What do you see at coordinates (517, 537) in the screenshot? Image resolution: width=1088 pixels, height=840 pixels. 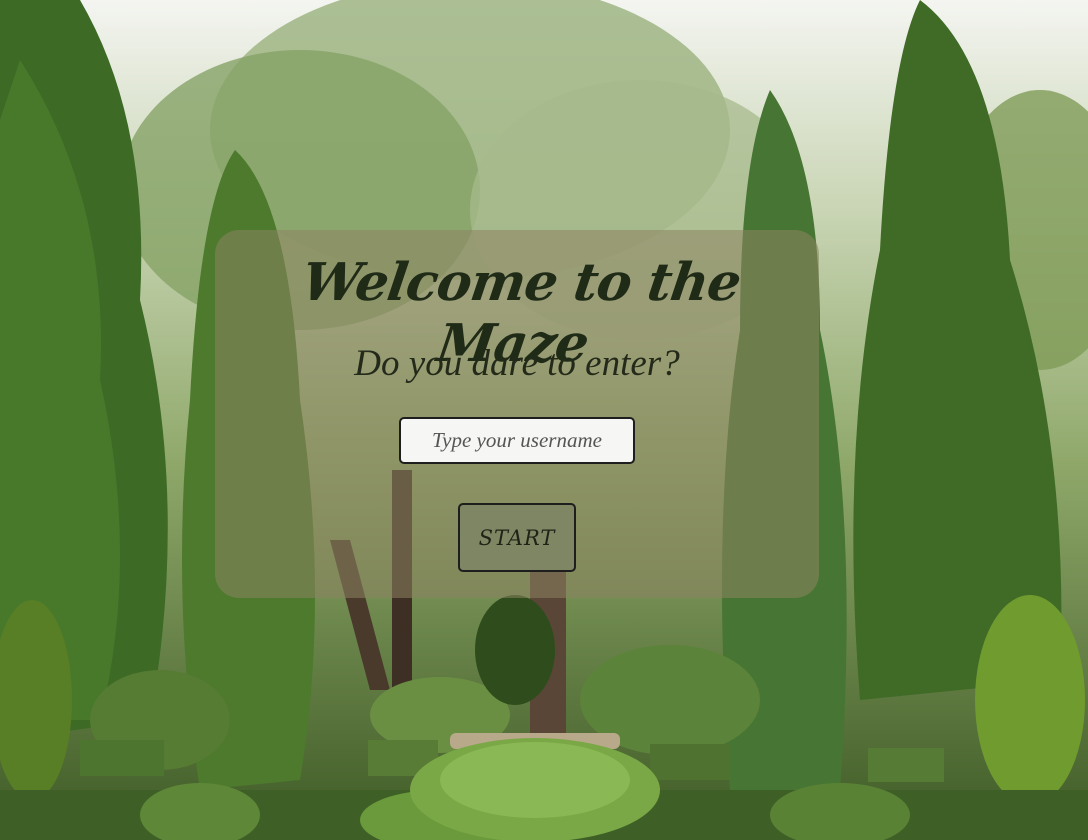 I see `start-button: START` at bounding box center [517, 537].